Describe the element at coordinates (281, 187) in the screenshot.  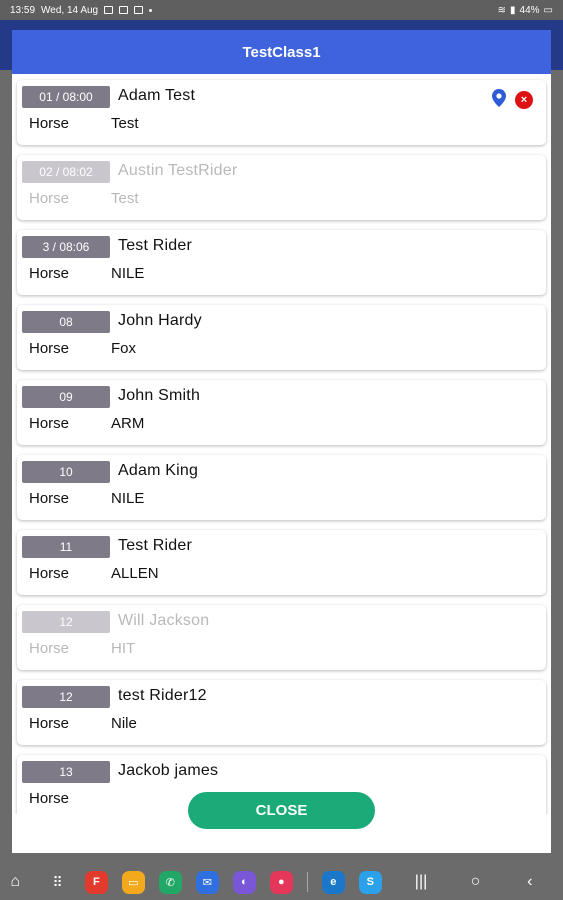
I see `entry-card: 02 / 08:02 Austin TestRider Horse Test` at that location.